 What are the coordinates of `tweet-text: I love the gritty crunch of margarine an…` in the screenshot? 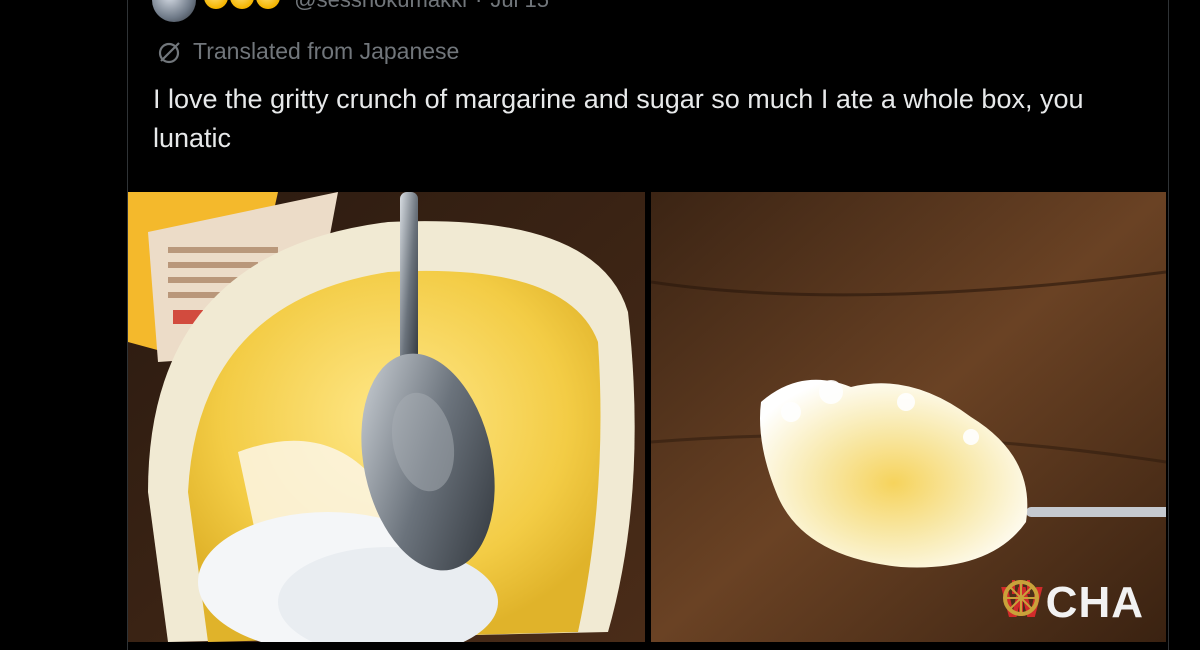 It's located at (618, 118).